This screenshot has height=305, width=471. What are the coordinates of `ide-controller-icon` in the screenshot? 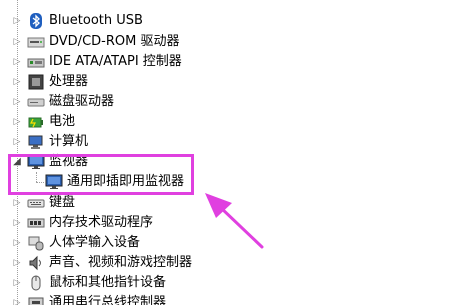 It's located at (36, 62).